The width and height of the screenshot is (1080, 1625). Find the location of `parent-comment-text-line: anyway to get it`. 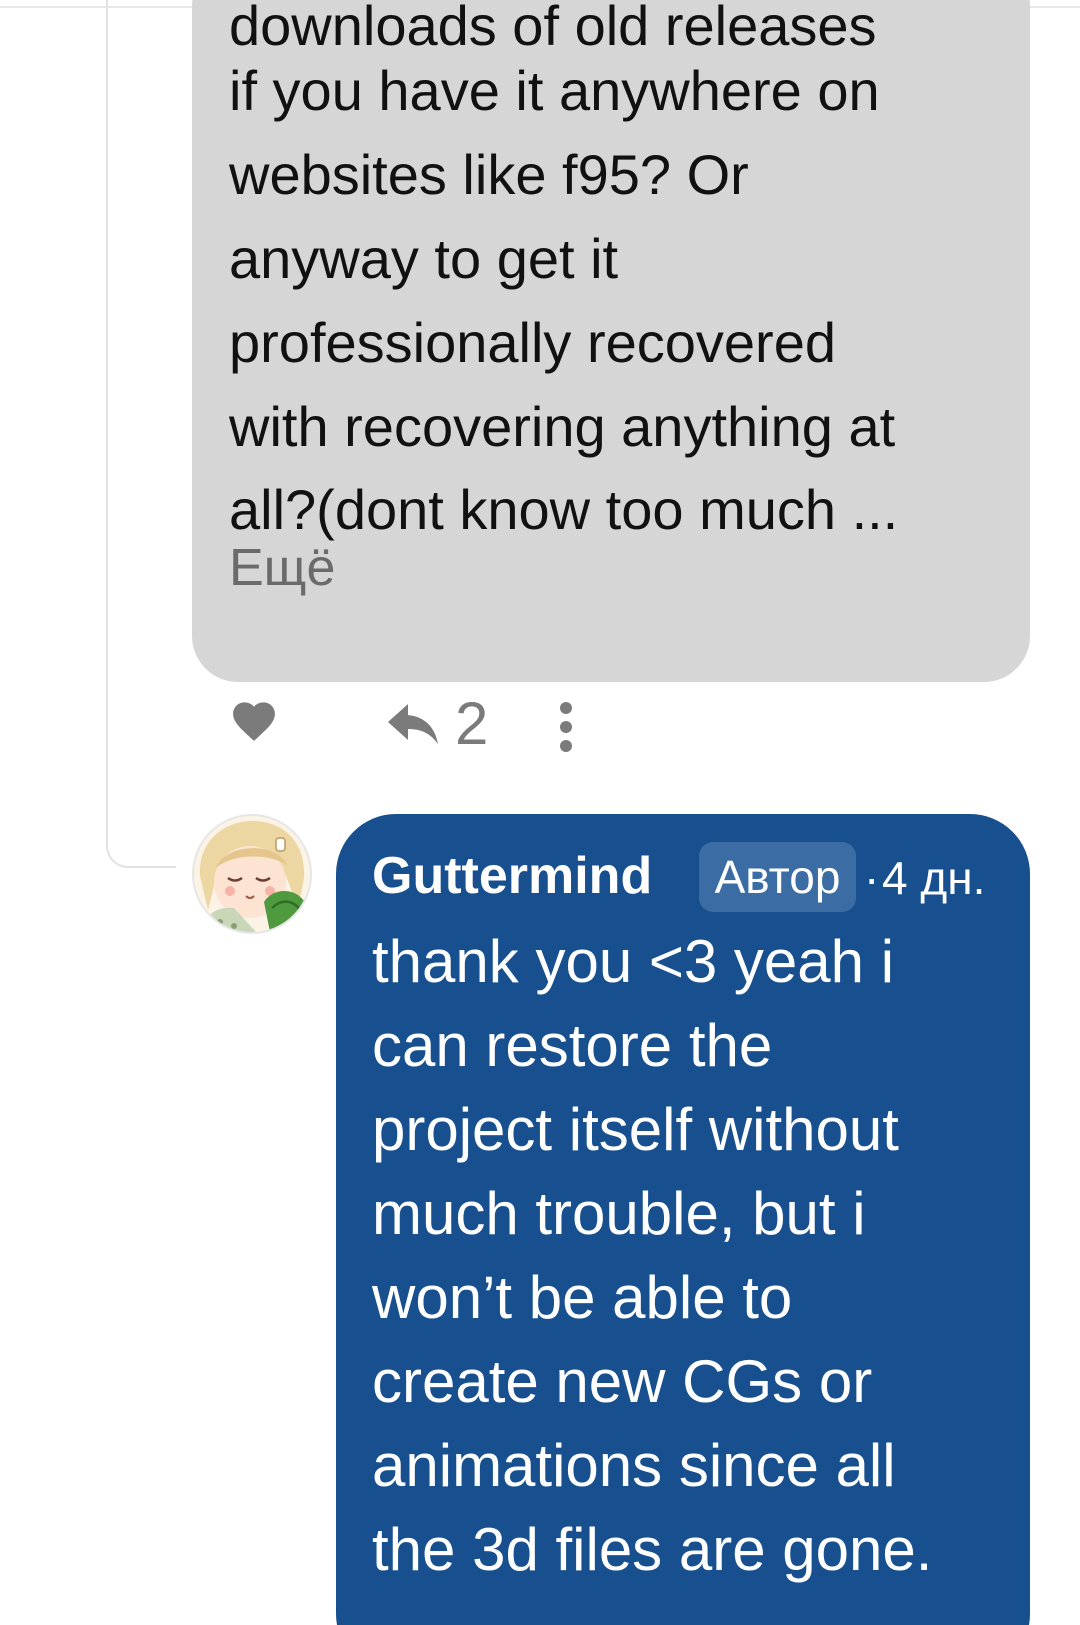

parent-comment-text-line: anyway to get it is located at coordinates (424, 258).